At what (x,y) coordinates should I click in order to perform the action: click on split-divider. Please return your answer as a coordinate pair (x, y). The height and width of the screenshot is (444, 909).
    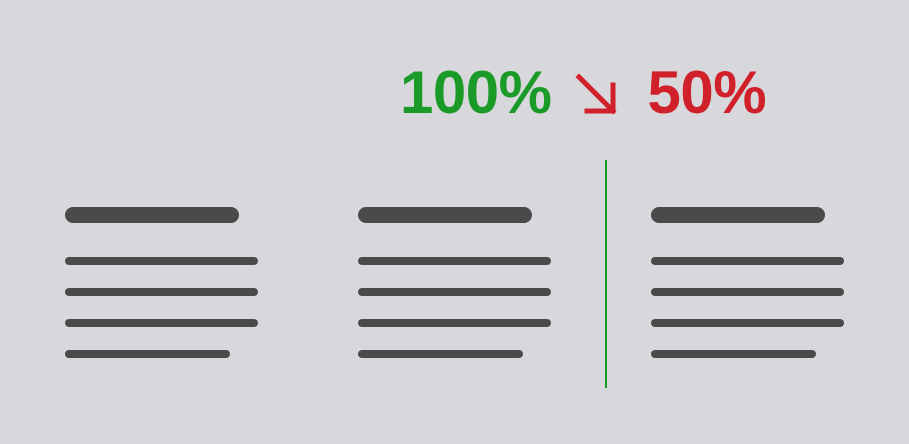
    Looking at the image, I should click on (606, 274).